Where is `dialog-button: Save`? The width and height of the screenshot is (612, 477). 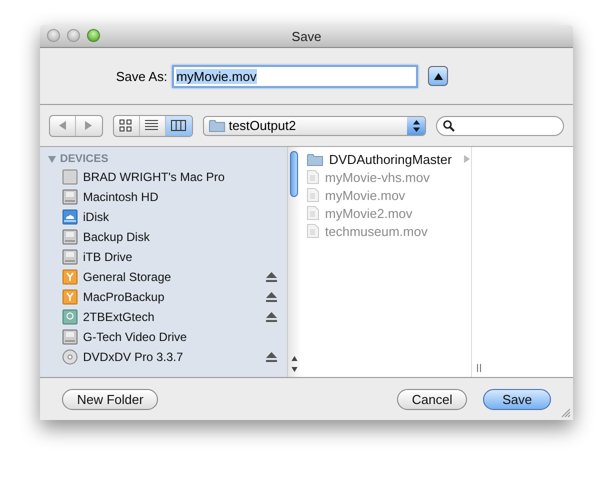 dialog-button: Save is located at coordinates (517, 399).